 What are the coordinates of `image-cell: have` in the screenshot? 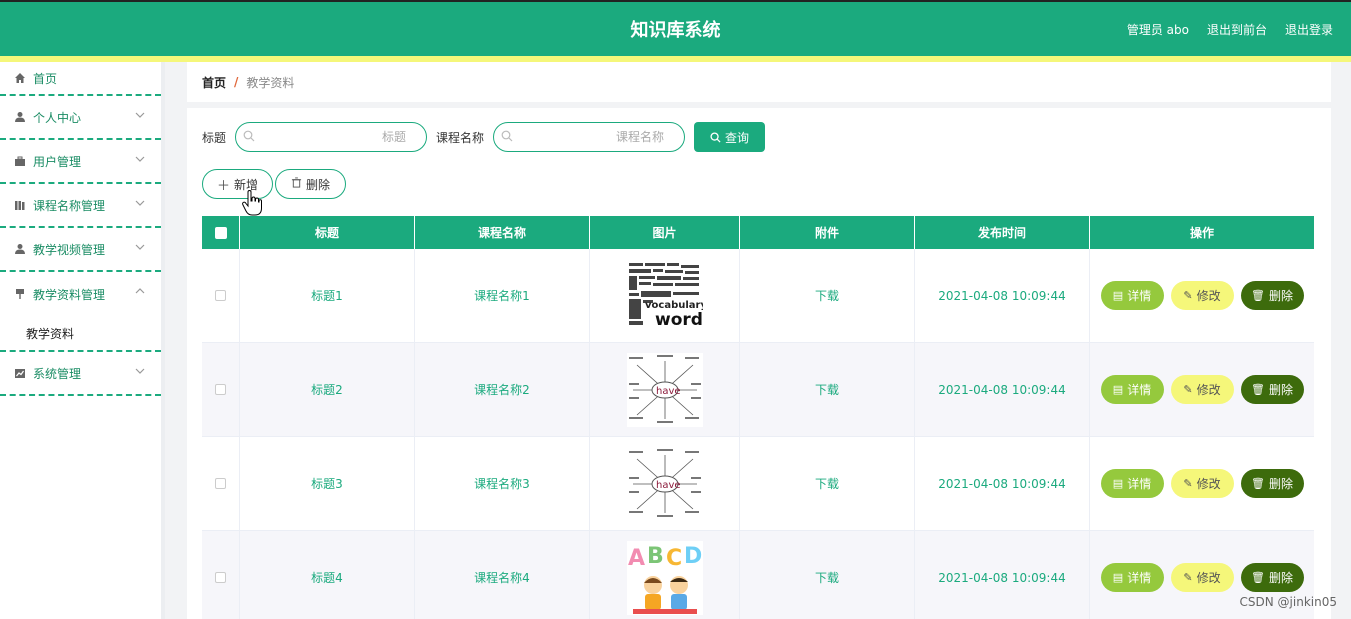 It's located at (665, 389).